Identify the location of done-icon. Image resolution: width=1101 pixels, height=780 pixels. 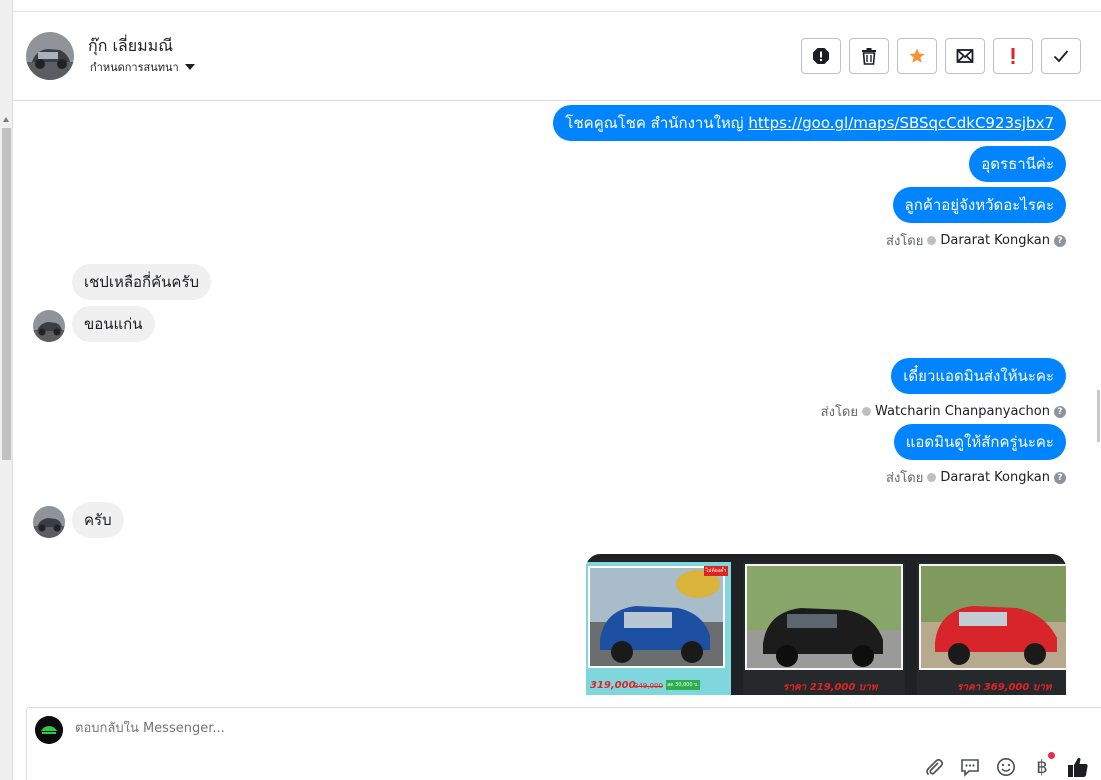
(1061, 56).